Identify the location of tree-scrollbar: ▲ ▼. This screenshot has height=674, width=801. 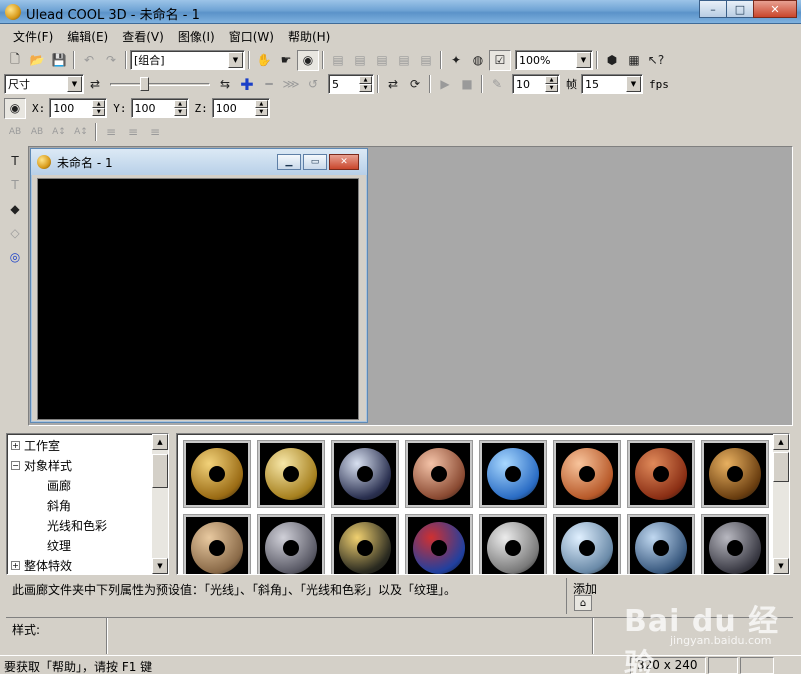
(160, 504).